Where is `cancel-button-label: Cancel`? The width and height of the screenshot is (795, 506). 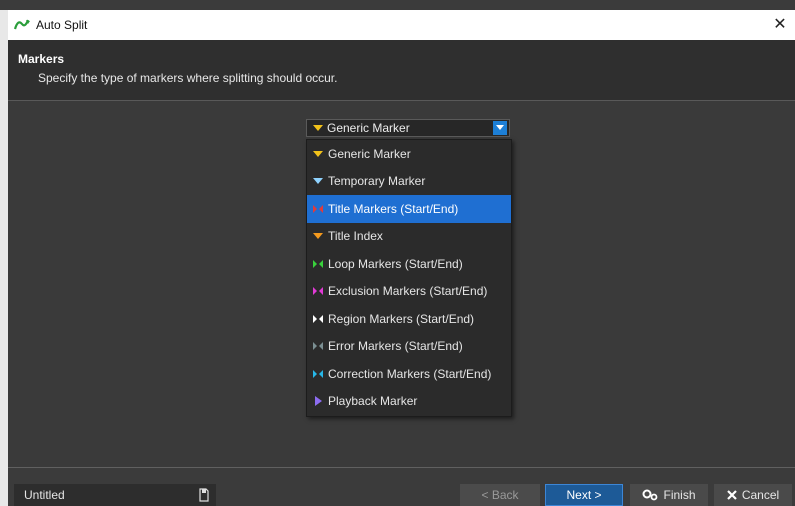 cancel-button-label: Cancel is located at coordinates (760, 495).